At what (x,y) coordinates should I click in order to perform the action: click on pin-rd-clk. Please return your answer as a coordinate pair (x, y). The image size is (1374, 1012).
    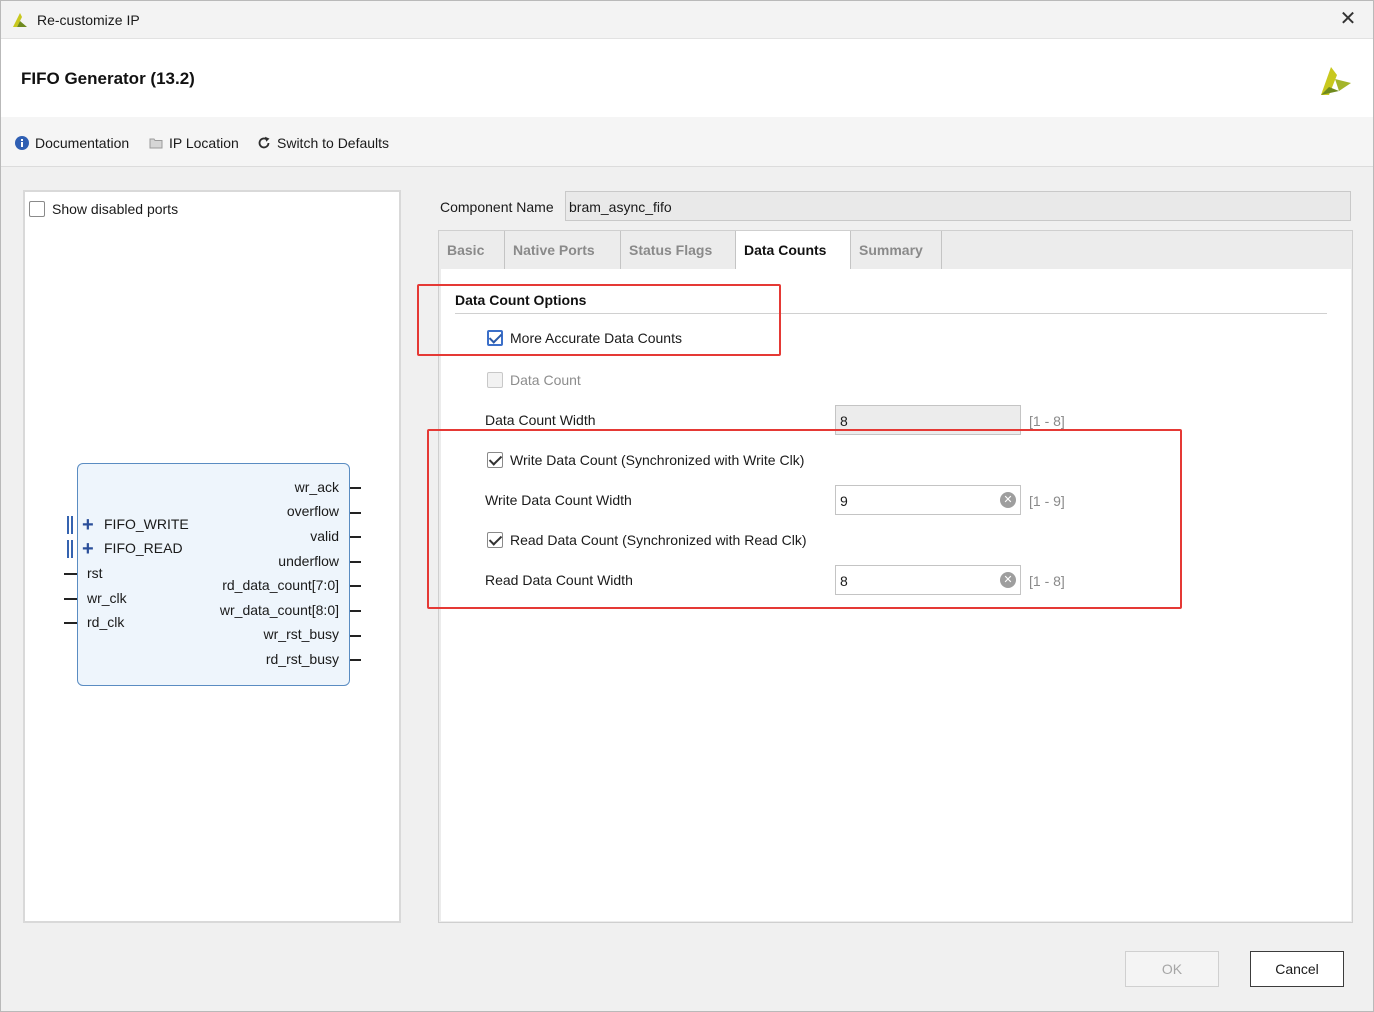
    Looking at the image, I should click on (70, 623).